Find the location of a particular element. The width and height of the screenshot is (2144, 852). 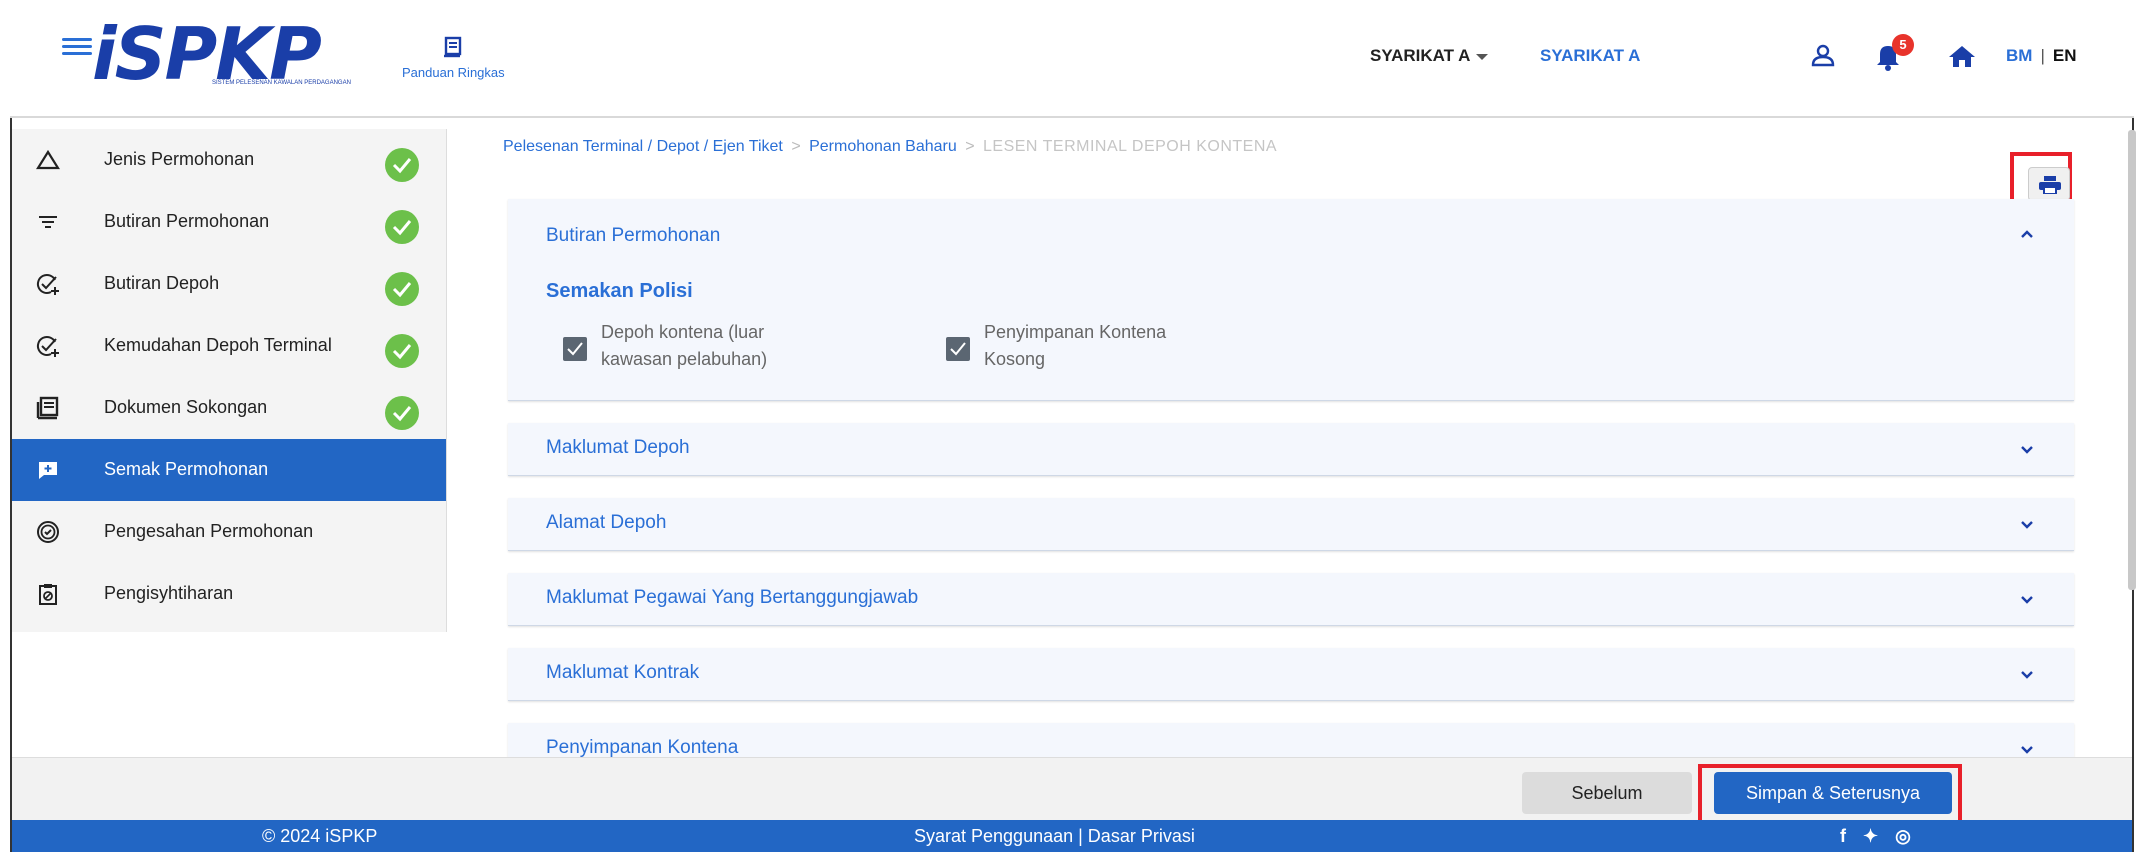

accordion-title: Alamat Depoh is located at coordinates (606, 522).